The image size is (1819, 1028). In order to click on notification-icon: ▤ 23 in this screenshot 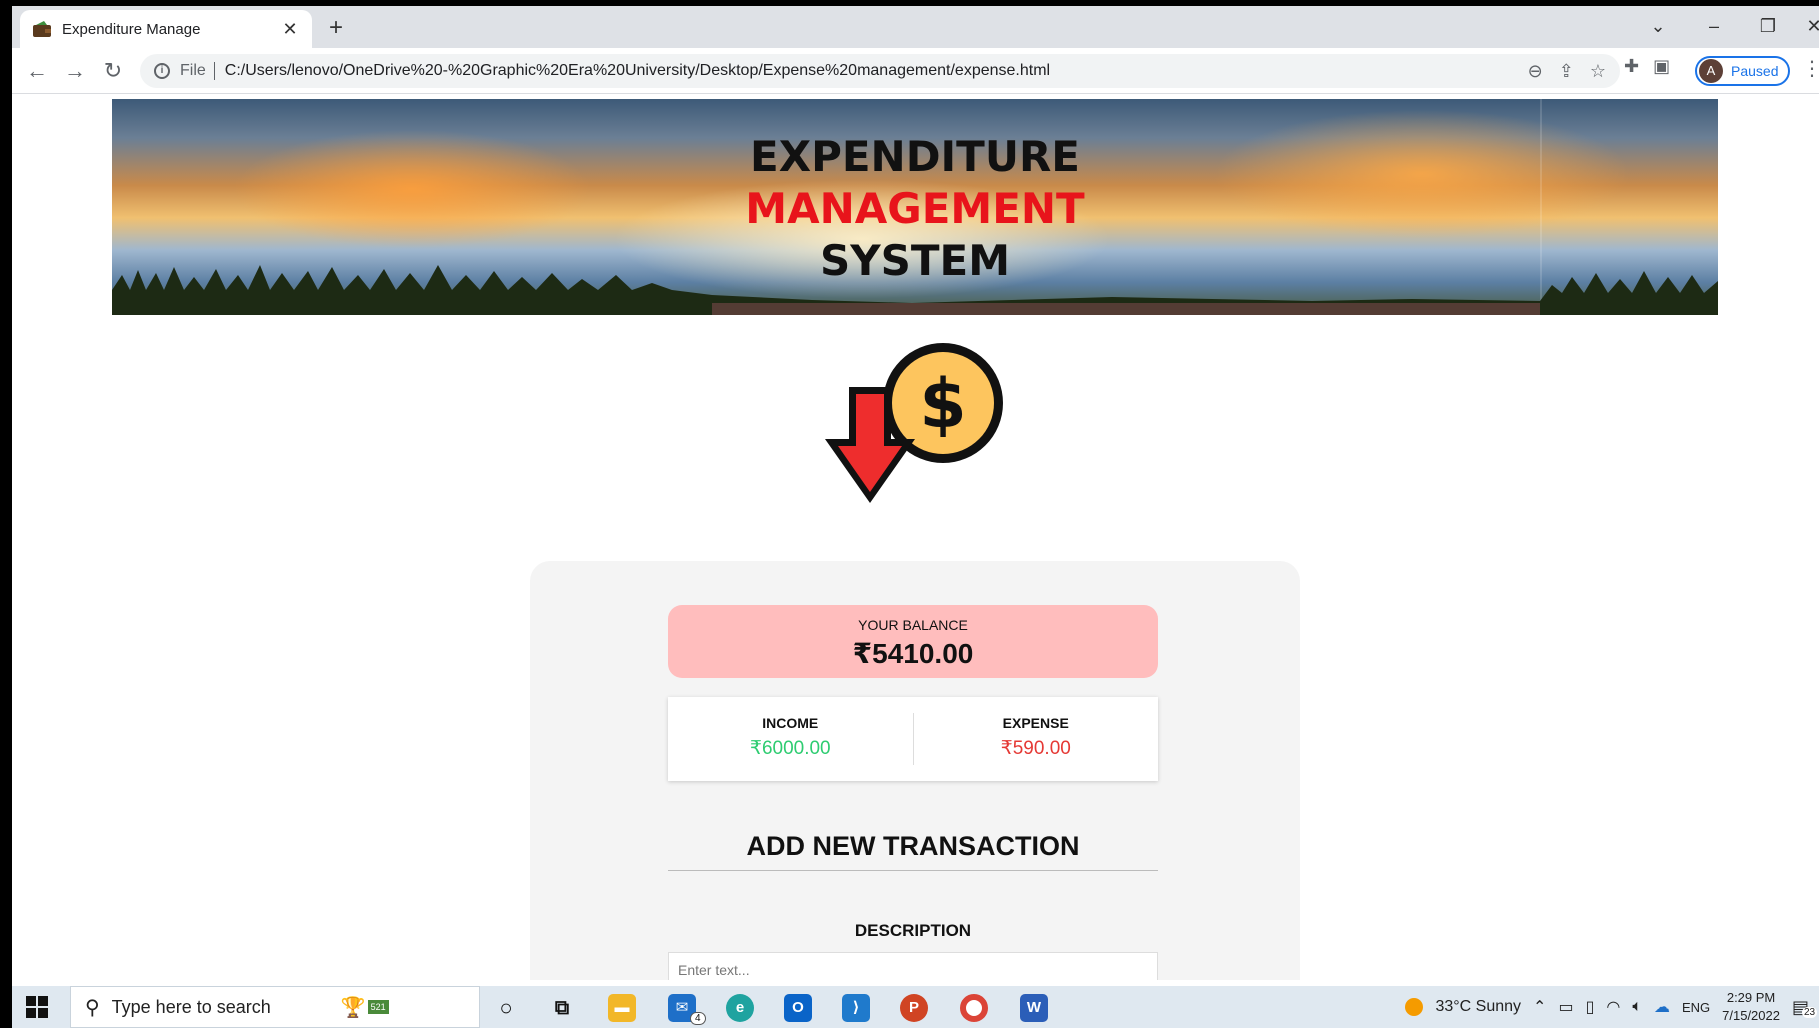, I will do `click(1805, 1007)`.